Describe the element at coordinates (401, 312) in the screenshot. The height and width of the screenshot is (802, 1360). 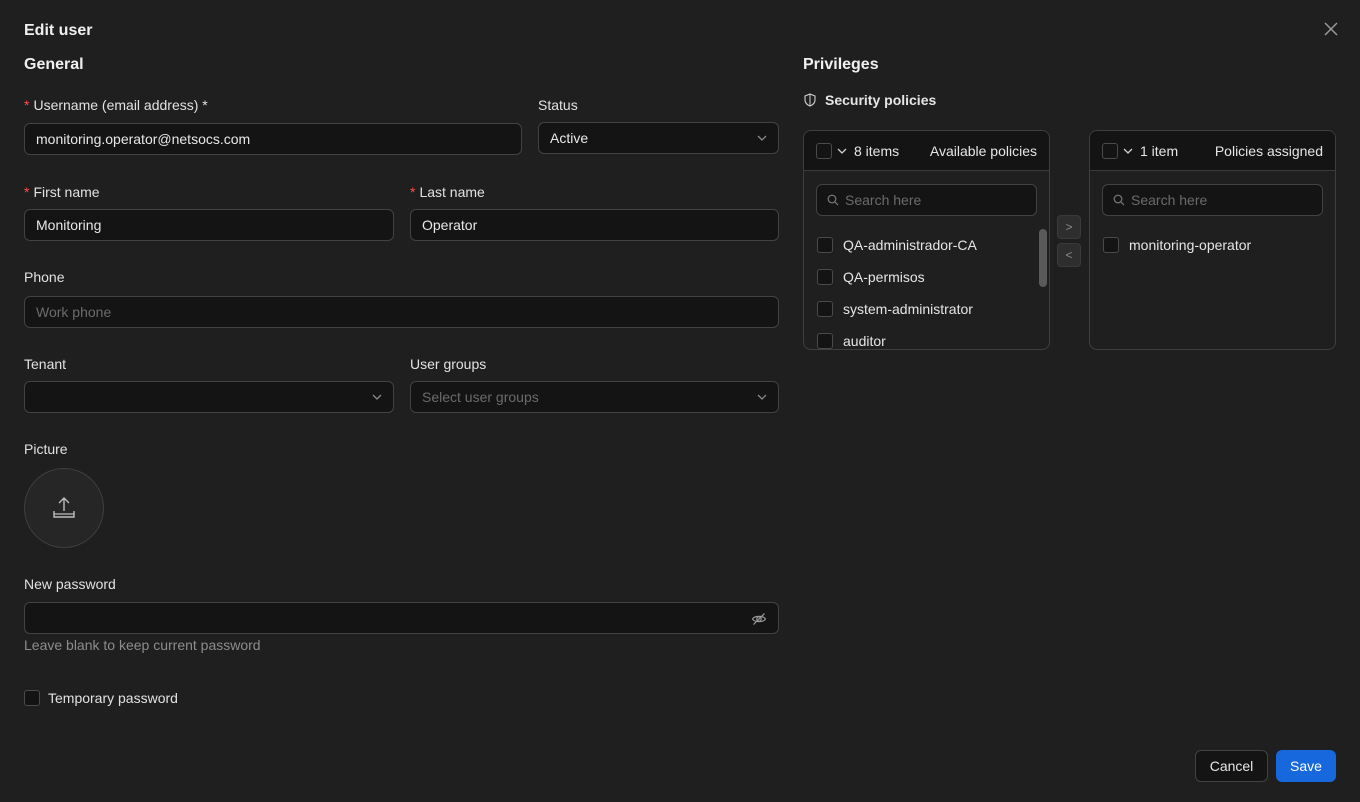
I see `phone-input: Work phone` at that location.